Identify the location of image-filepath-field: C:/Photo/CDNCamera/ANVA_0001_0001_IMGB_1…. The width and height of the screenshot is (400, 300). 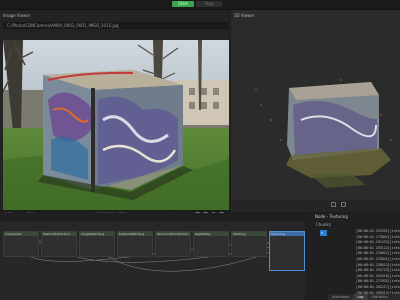
(116, 25).